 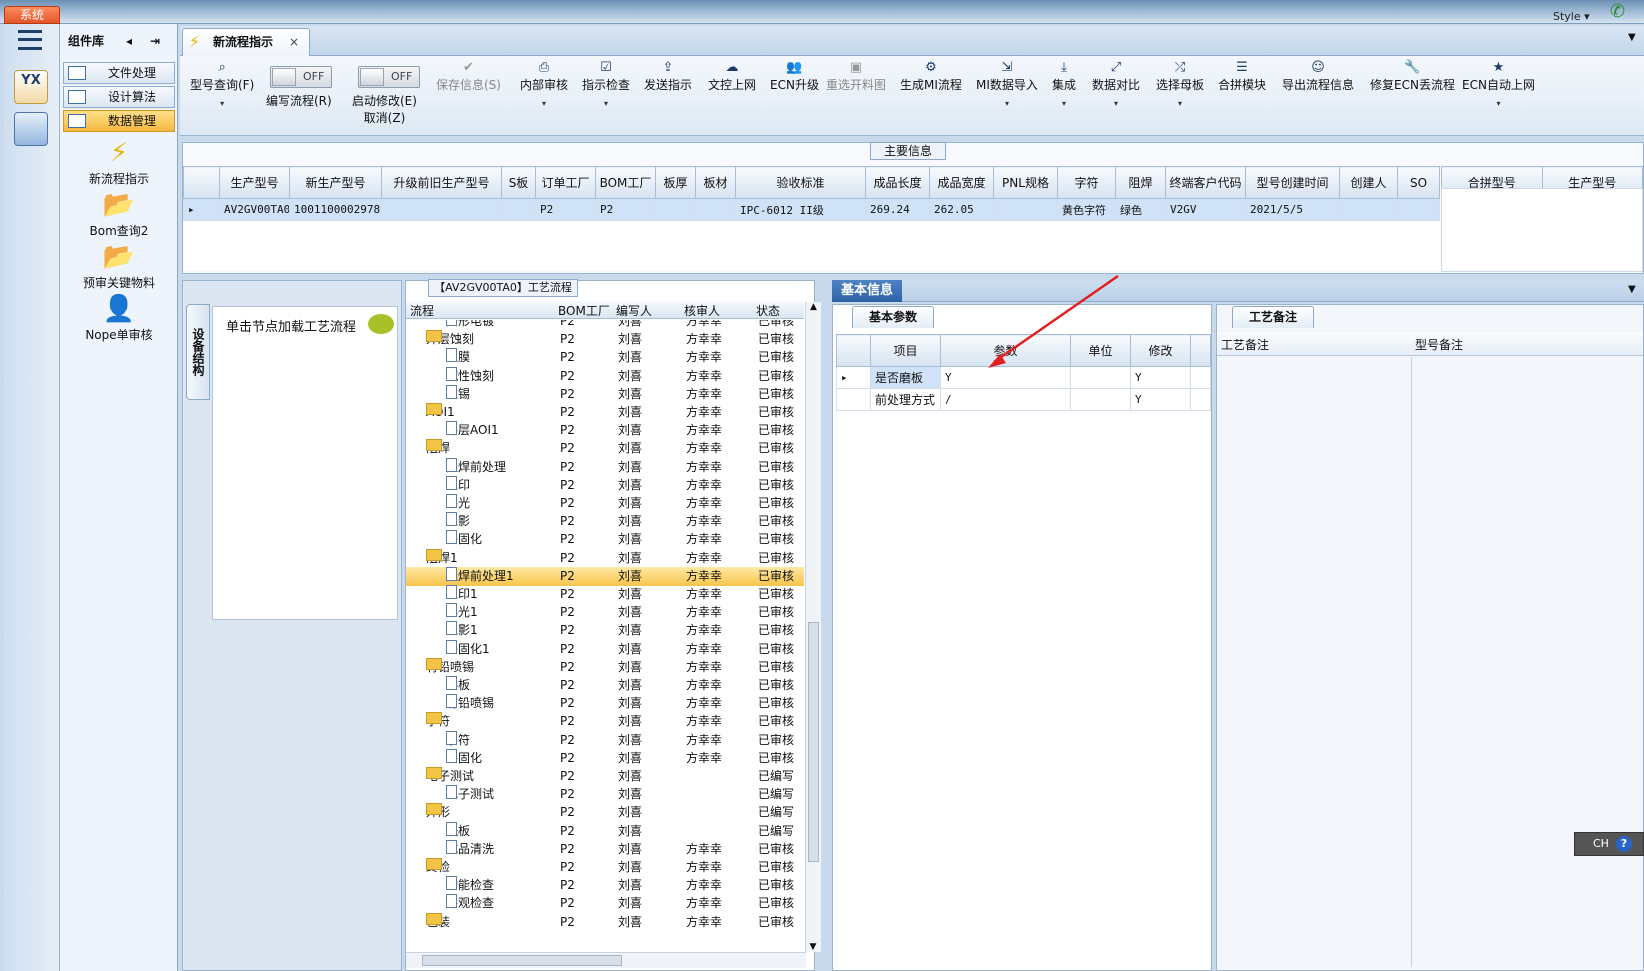 I want to click on main-col-header: 验收标准, so click(x=800, y=182).